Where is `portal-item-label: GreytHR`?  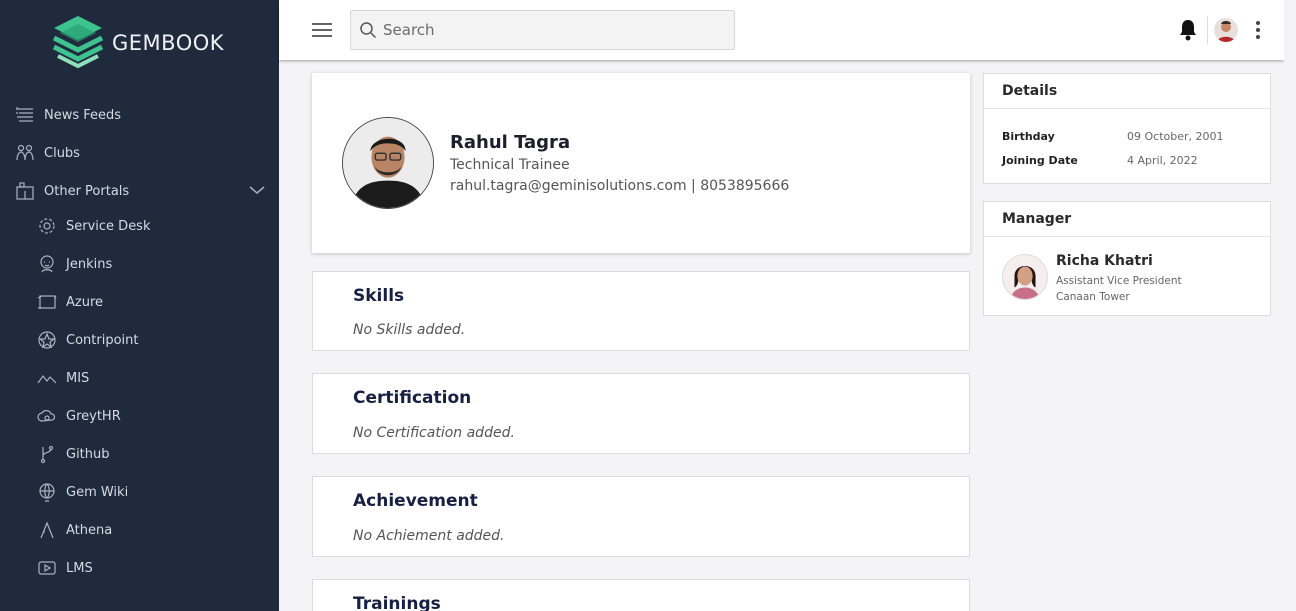 portal-item-label: GreytHR is located at coordinates (93, 416).